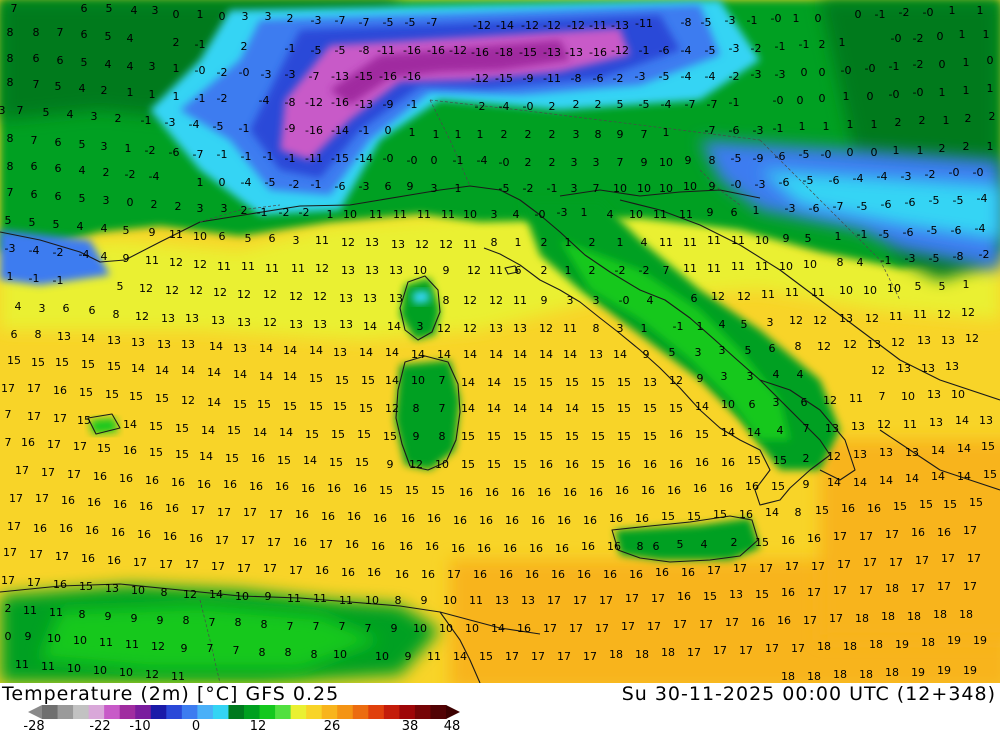 The image size is (1000, 734). What do you see at coordinates (174, 152) in the screenshot?
I see `temperature-value: -6` at bounding box center [174, 152].